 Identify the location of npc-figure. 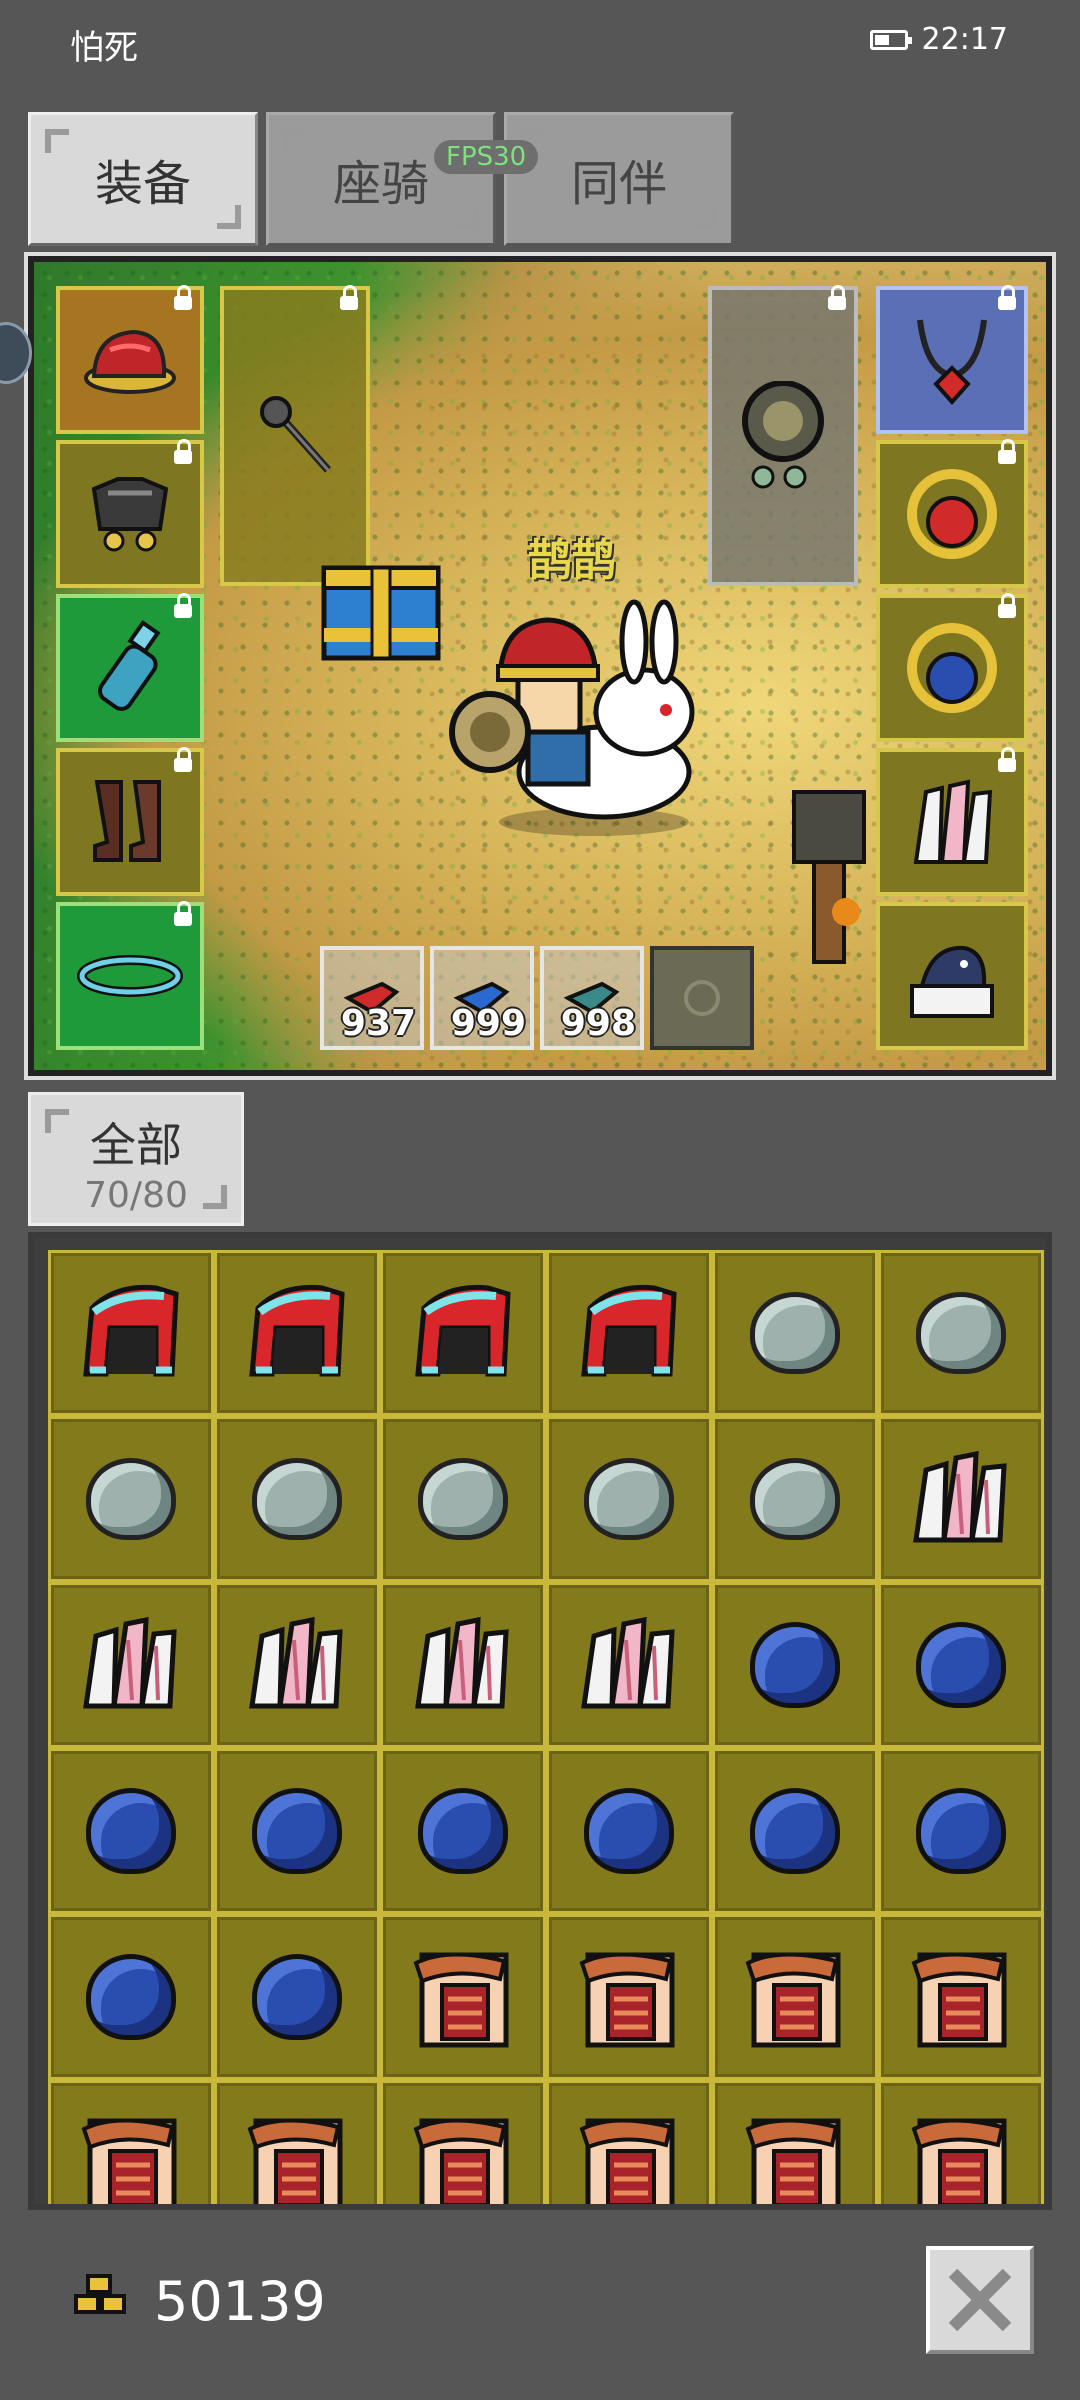
(829, 877).